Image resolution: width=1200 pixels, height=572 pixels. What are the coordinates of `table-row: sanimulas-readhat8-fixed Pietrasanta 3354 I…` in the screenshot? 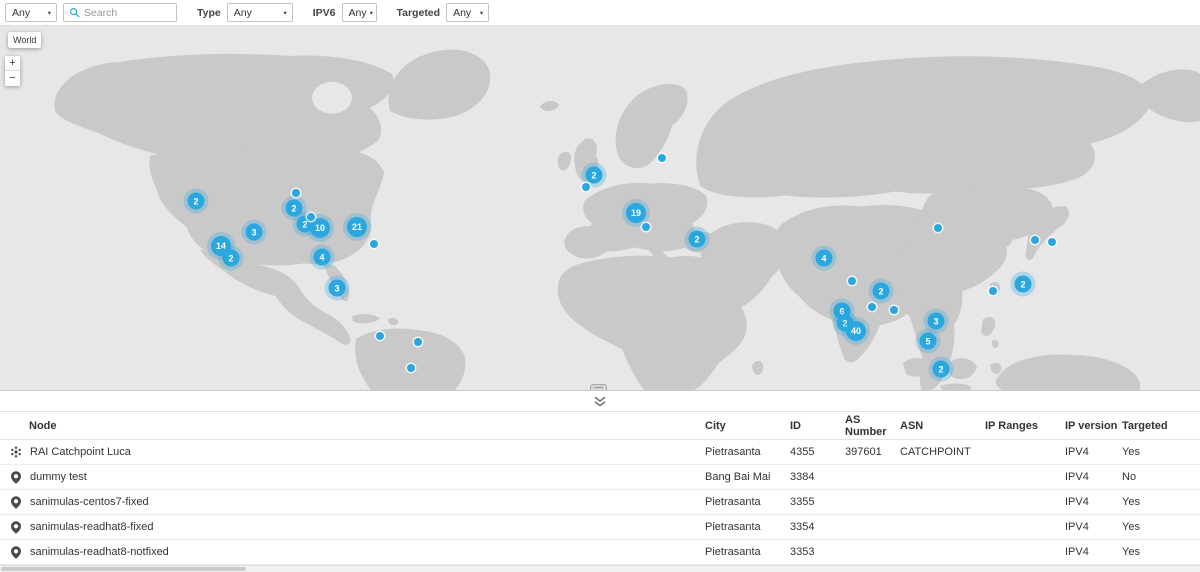 It's located at (600, 527).